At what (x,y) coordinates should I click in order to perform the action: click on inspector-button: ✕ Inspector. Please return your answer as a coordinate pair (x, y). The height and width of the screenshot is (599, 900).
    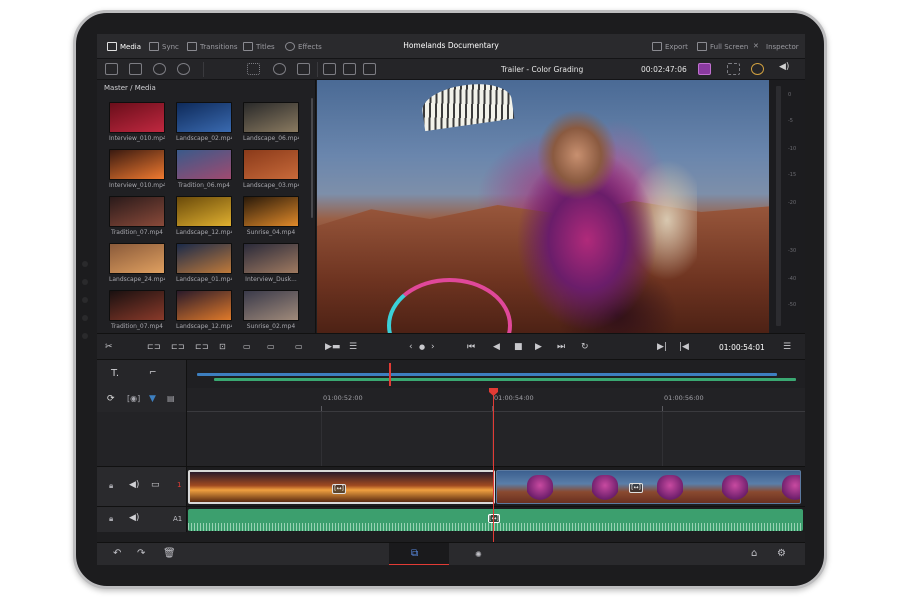
    Looking at the image, I should click on (776, 46).